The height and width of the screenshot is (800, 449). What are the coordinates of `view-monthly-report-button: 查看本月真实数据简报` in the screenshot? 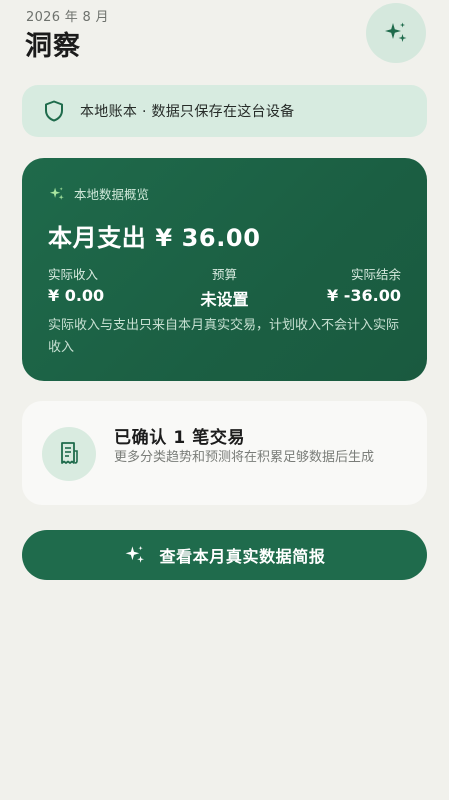 It's located at (224, 555).